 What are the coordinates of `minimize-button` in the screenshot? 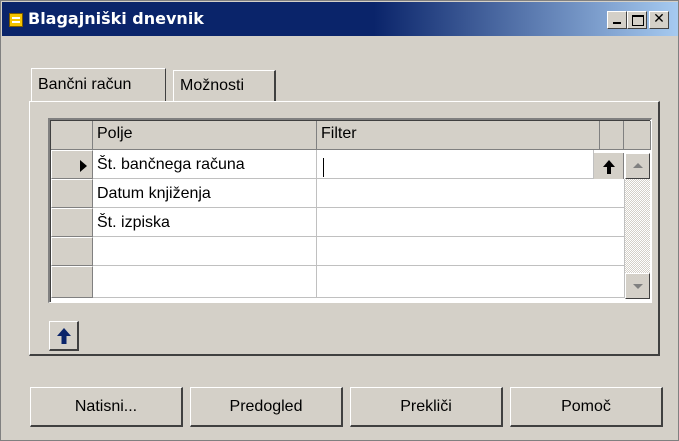 It's located at (617, 20).